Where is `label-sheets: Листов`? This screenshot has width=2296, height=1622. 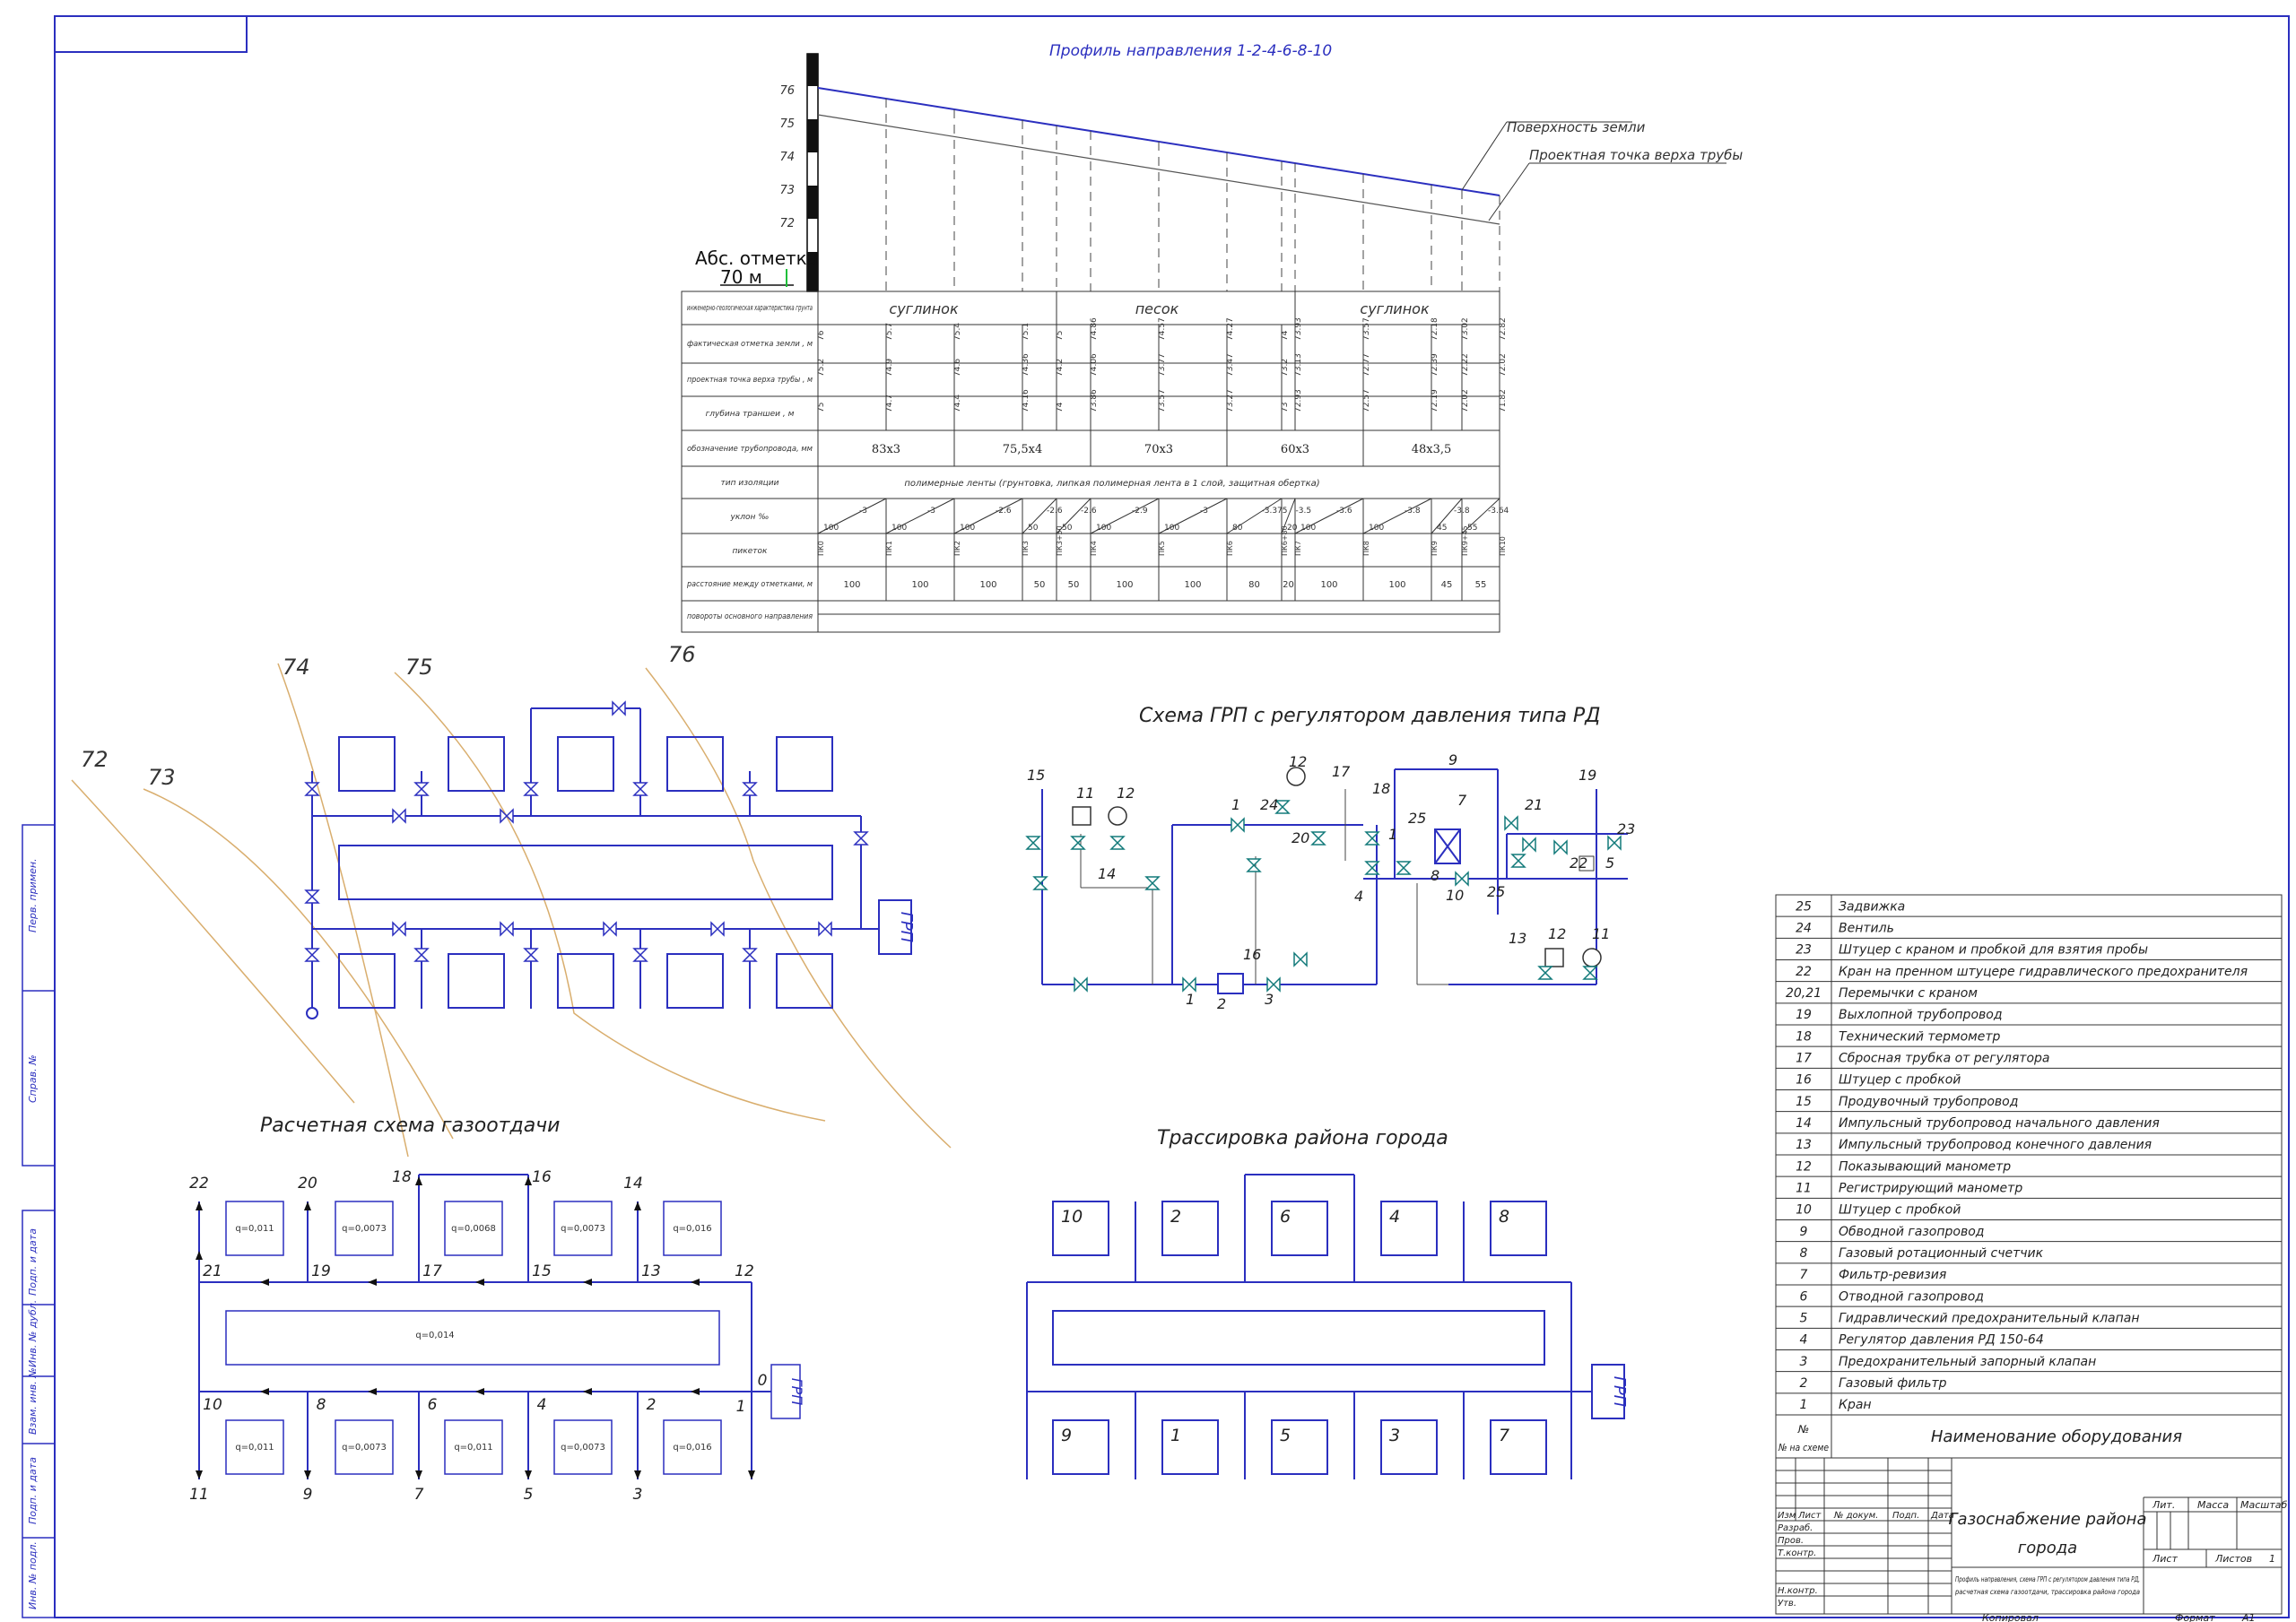
label-sheets: Листов is located at coordinates (2233, 1559).